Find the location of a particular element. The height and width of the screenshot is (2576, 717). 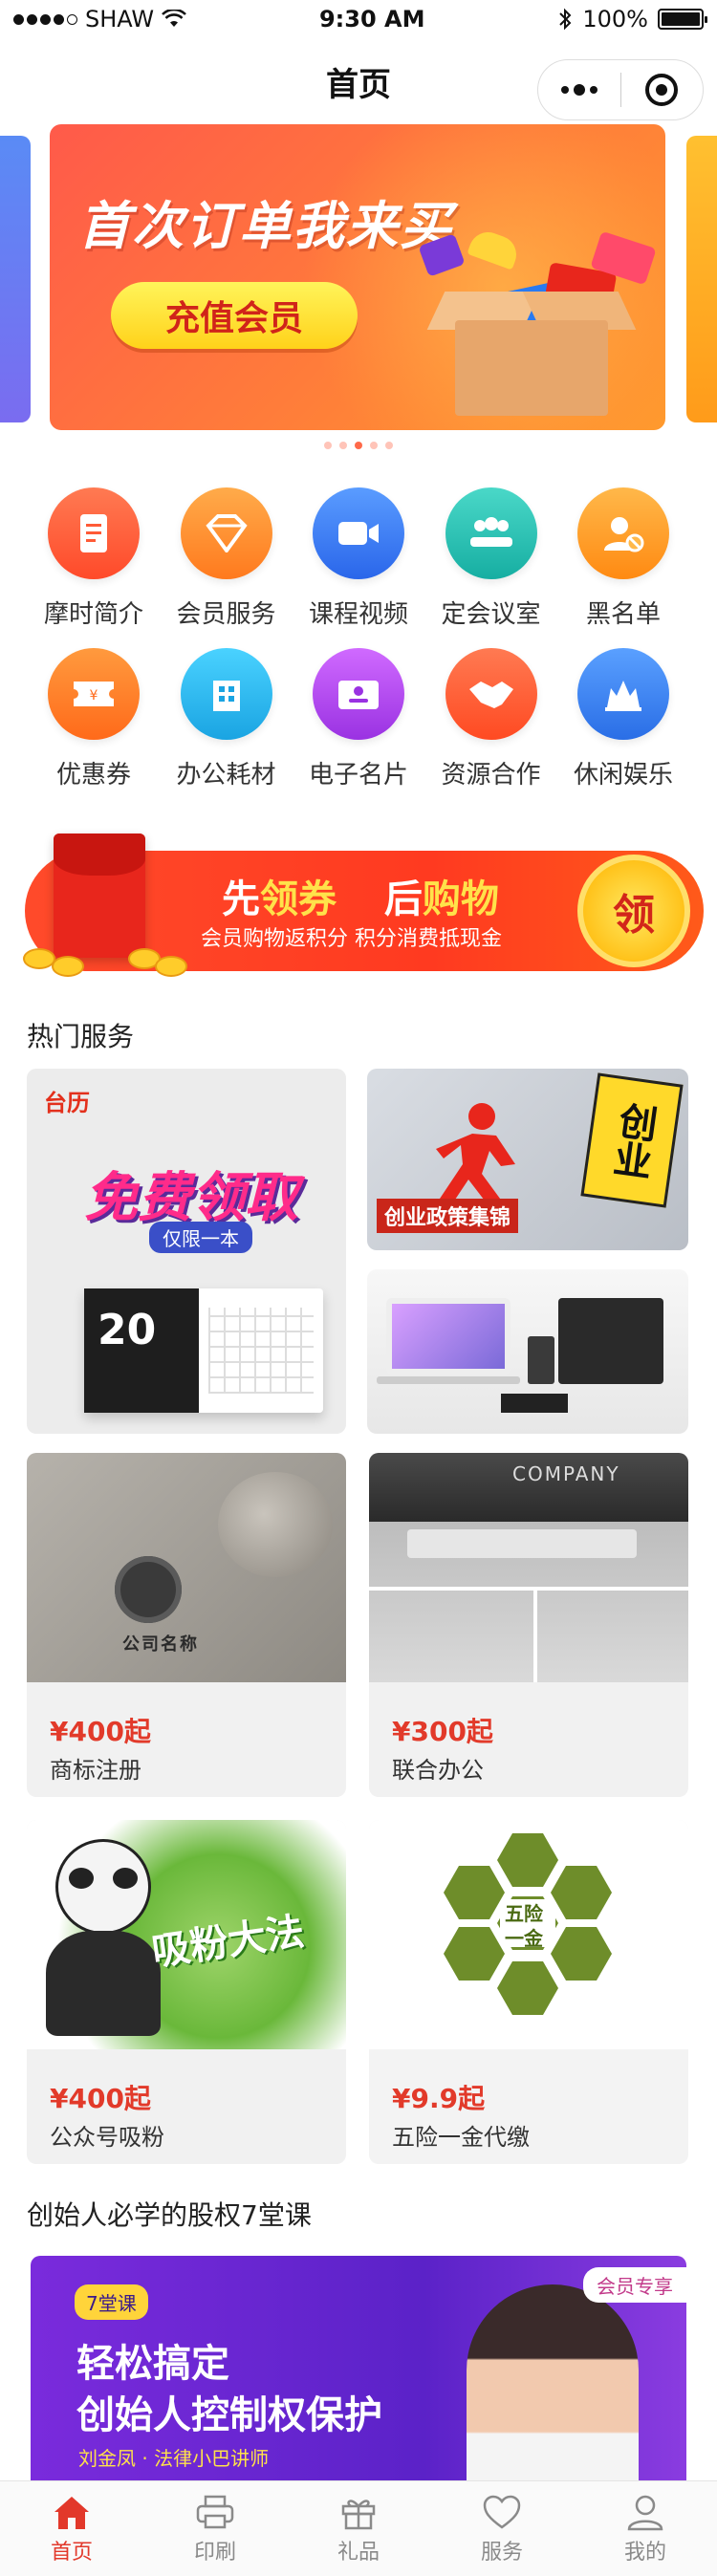

close-miniprogram-button is located at coordinates (662, 89).